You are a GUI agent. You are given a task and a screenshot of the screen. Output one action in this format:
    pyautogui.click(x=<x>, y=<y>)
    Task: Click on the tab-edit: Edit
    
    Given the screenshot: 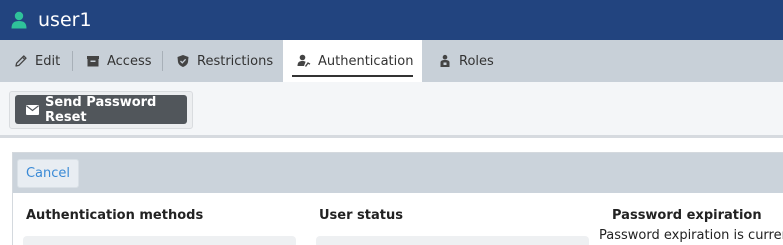 What is the action you would take?
    pyautogui.click(x=37, y=61)
    